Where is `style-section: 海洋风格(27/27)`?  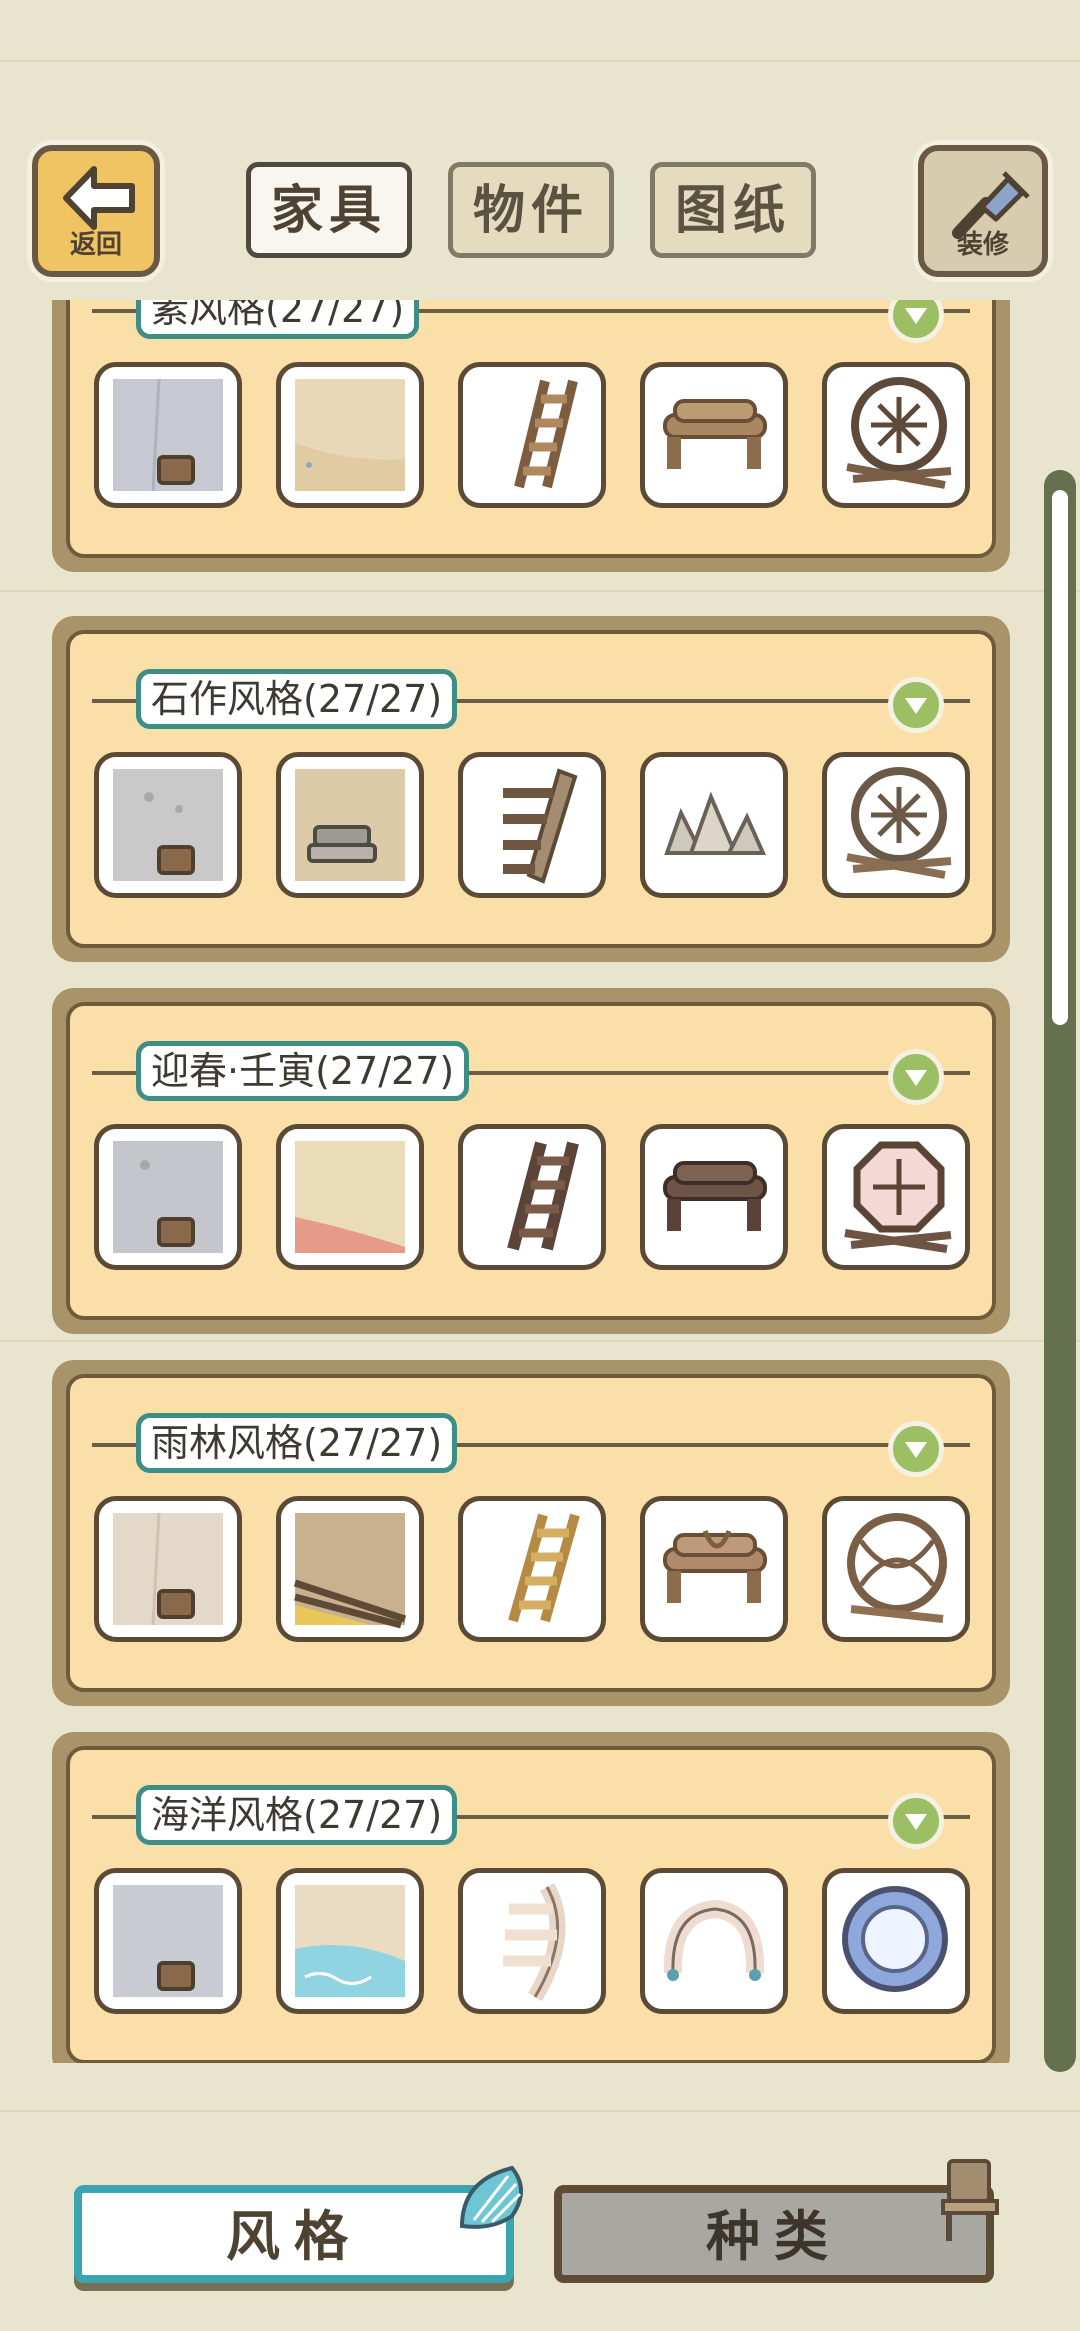 style-section: 海洋风格(27/27) is located at coordinates (531, 1897).